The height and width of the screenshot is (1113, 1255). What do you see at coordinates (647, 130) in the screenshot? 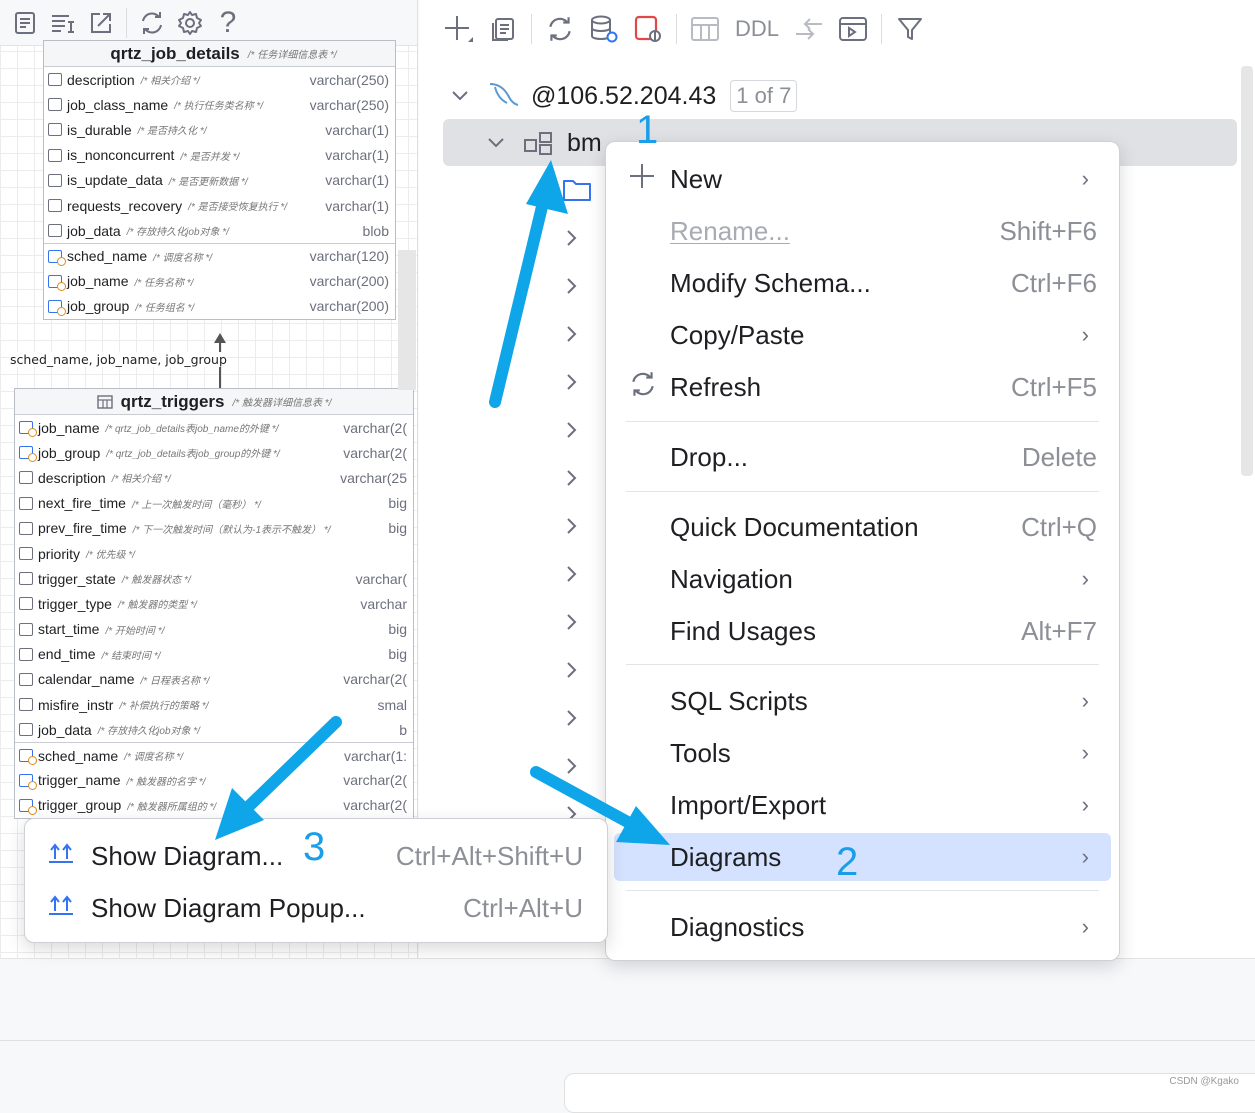
I see `annotation-step-1: 1` at bounding box center [647, 130].